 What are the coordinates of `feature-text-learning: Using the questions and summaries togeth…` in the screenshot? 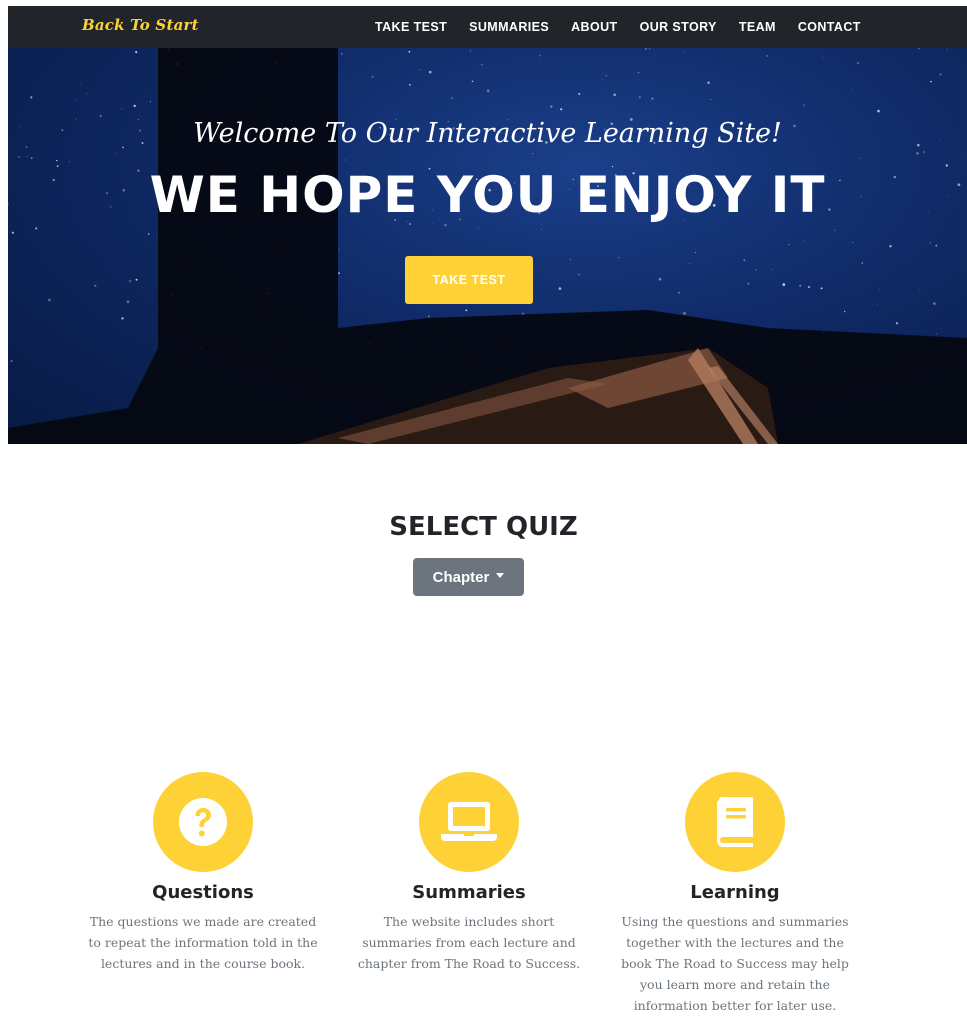 It's located at (735, 963).